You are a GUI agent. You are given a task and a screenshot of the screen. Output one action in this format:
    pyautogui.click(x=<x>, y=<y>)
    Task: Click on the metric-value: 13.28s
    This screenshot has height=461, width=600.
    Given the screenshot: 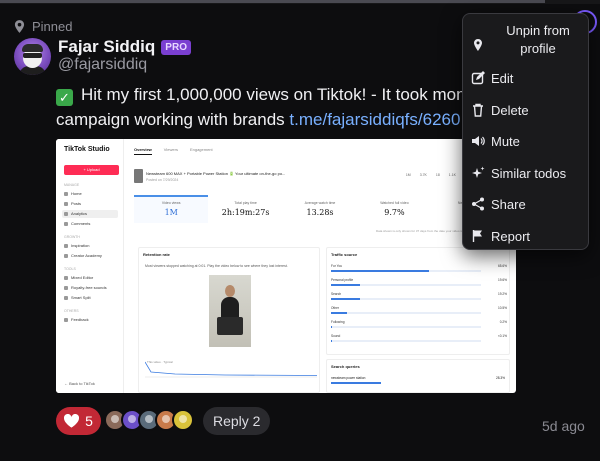 What is the action you would take?
    pyautogui.click(x=320, y=212)
    